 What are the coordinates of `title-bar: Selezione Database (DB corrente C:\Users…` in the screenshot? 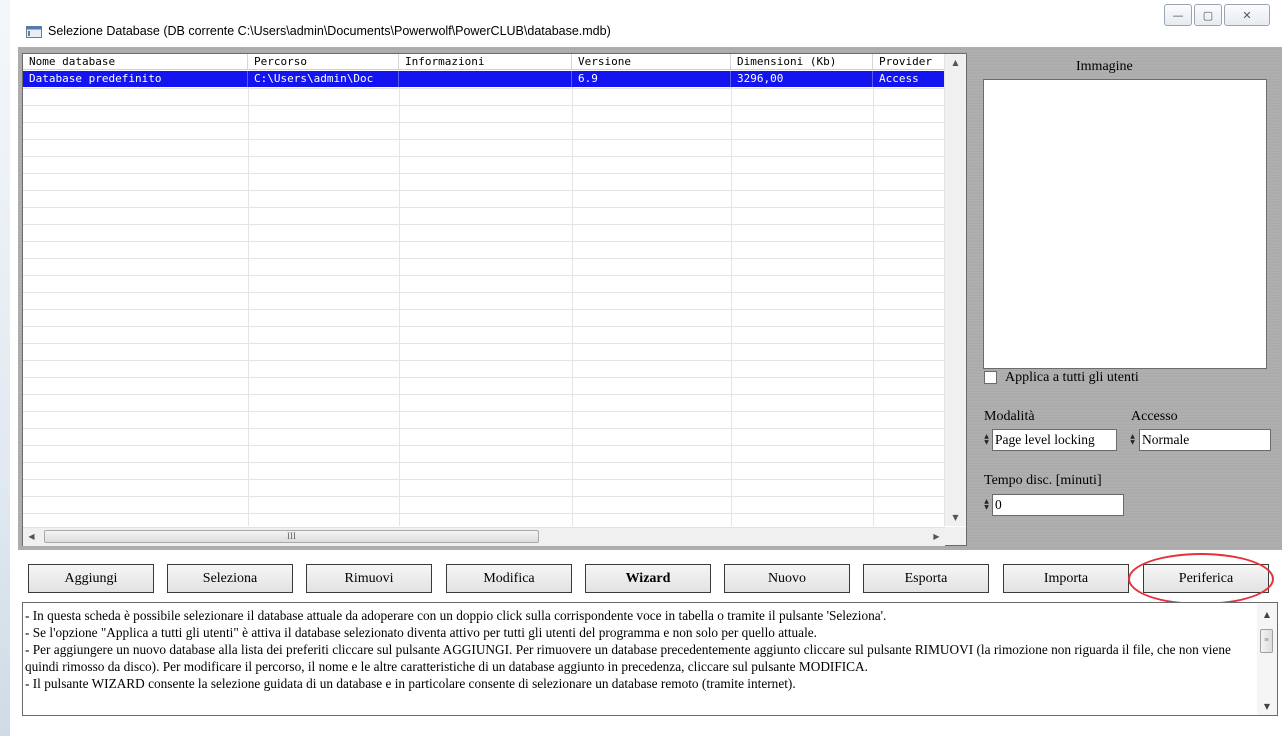 It's located at (646, 22).